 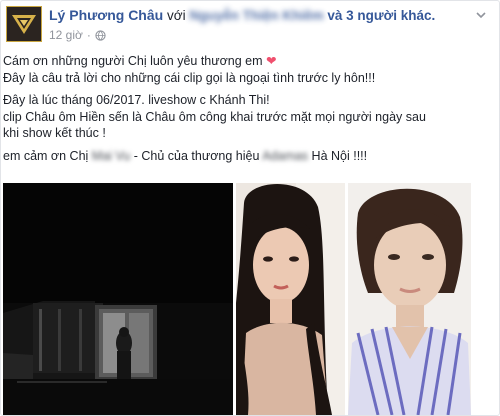 I want to click on with-word: với, so click(x=176, y=15).